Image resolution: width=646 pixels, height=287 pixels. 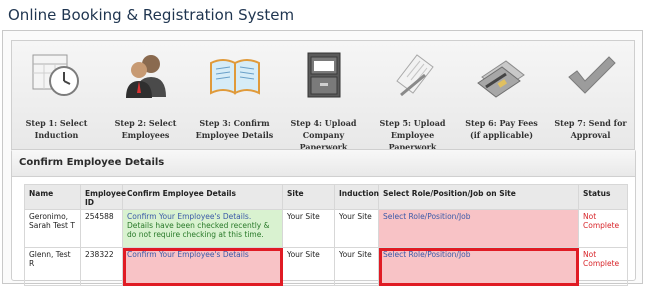 I want to click on step-label-line1: Step 7: Send for, so click(x=590, y=123).